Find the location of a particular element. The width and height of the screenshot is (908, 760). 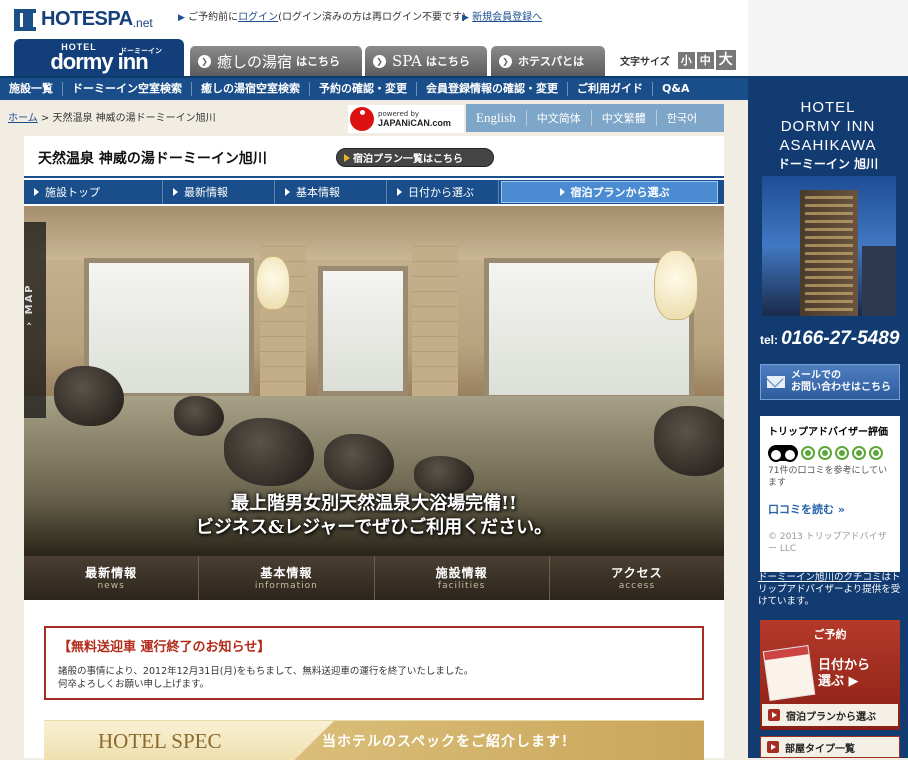

reserve-by-plan-button: 宿泊プランから選ぶ is located at coordinates (830, 715).